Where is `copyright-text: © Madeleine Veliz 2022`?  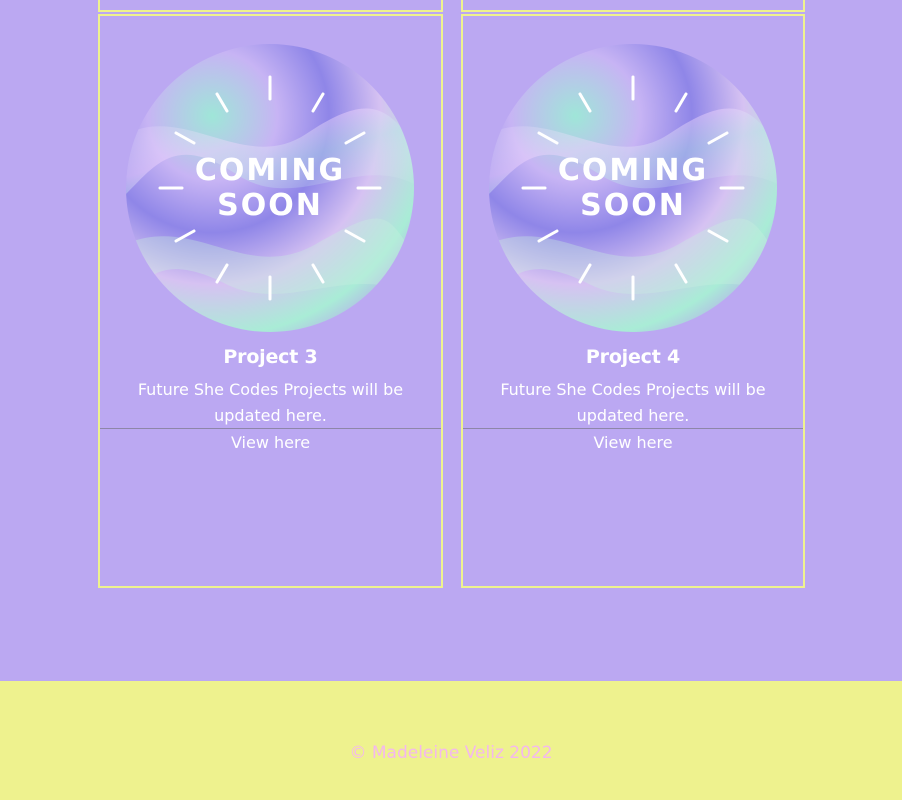 copyright-text: © Madeleine Veliz 2022 is located at coordinates (451, 753).